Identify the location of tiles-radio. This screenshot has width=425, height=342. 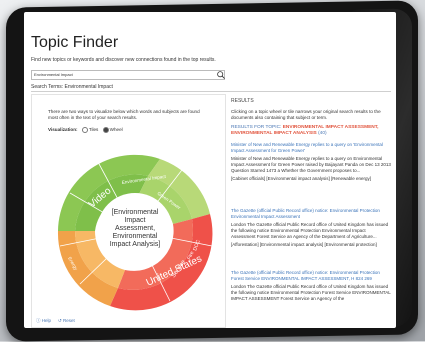
(84, 130).